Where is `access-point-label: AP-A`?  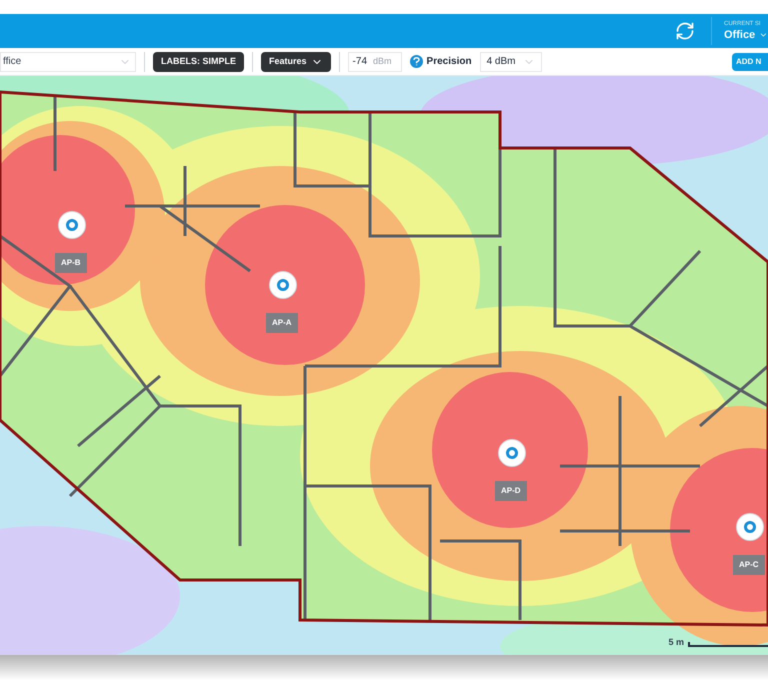 access-point-label: AP-A is located at coordinates (282, 323).